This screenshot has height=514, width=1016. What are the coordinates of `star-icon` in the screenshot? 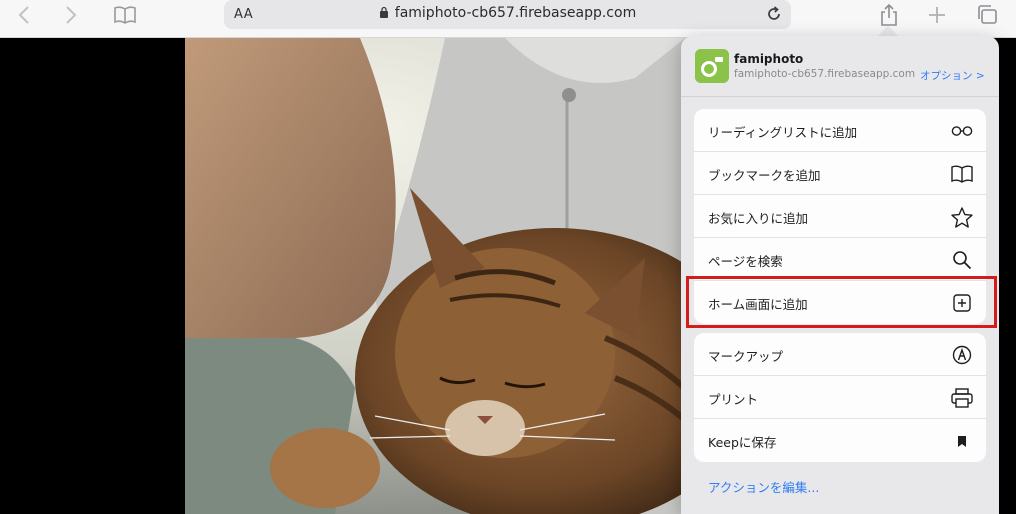 It's located at (962, 217).